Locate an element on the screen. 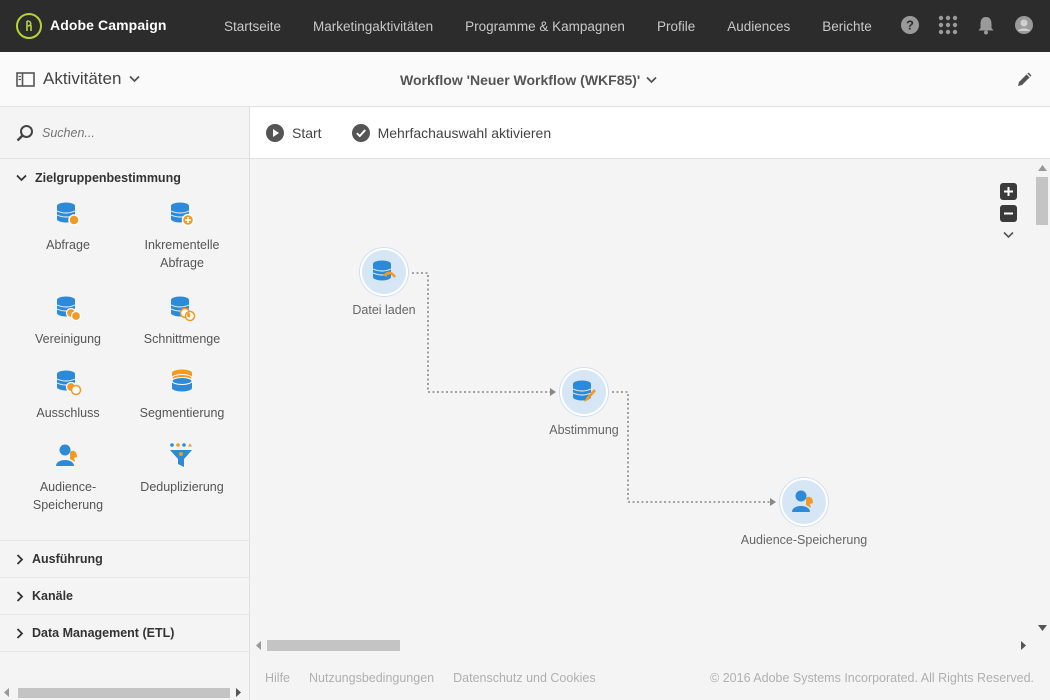  reconciliation-icon is located at coordinates (584, 391).